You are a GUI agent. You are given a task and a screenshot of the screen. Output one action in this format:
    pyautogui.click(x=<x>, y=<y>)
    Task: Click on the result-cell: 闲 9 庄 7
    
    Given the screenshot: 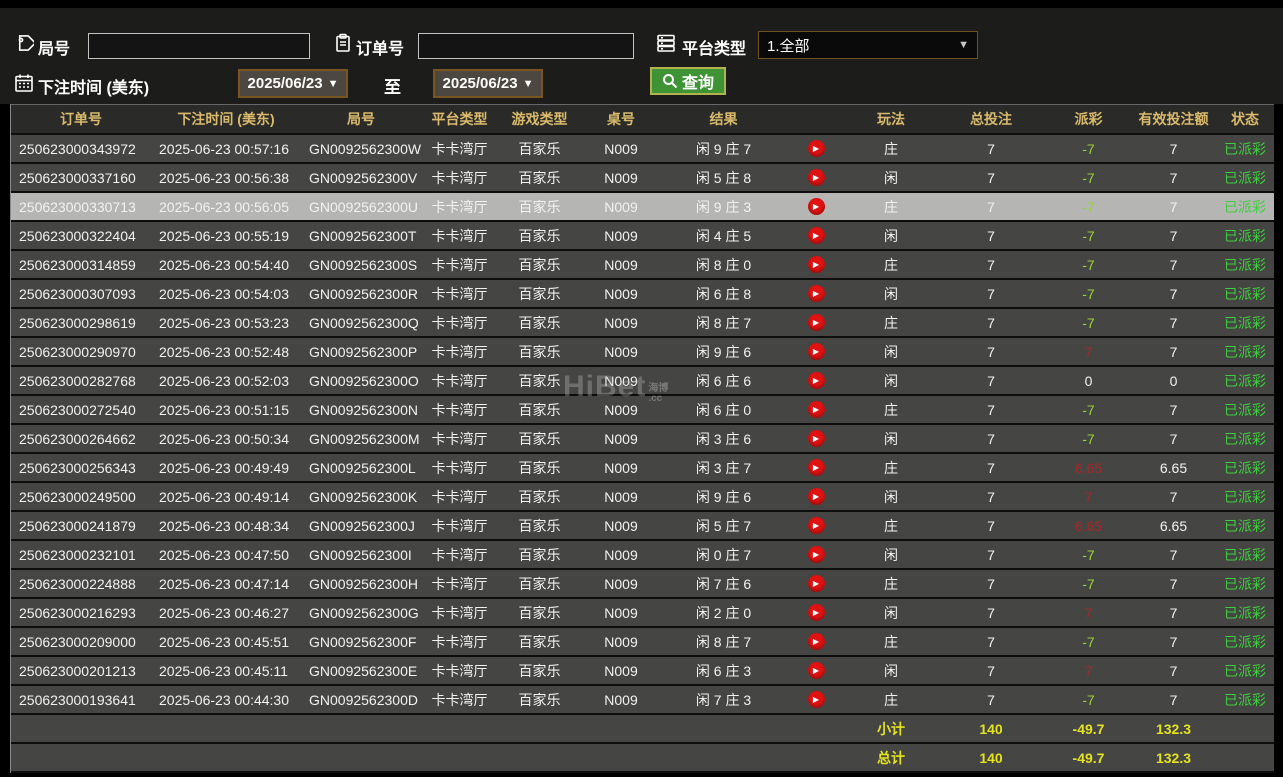 What is the action you would take?
    pyautogui.click(x=723, y=148)
    